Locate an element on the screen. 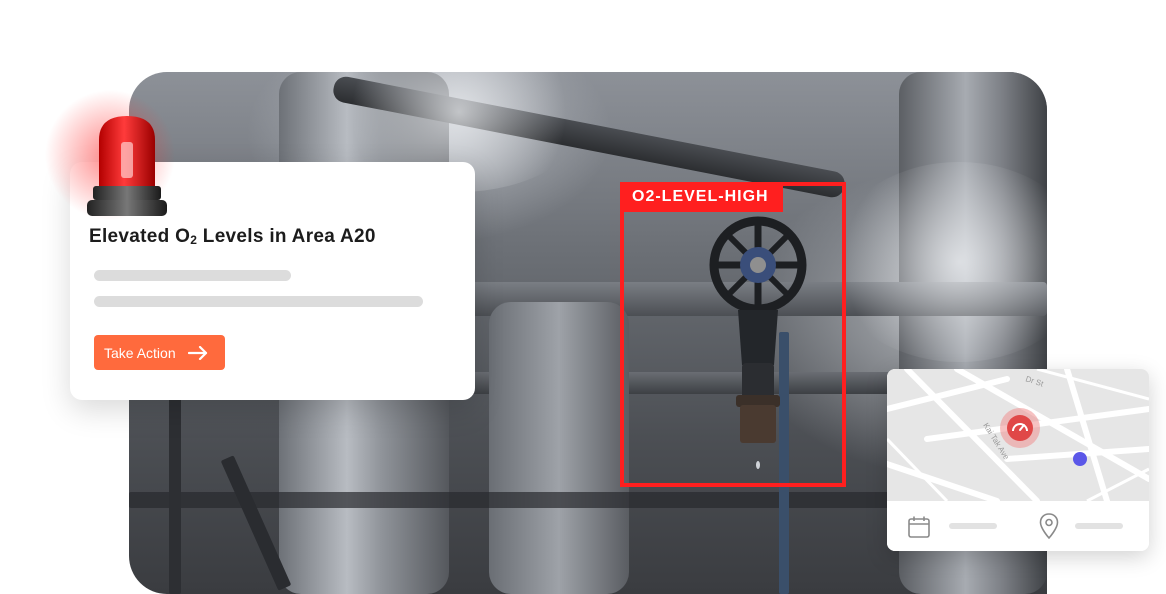 This screenshot has width=1166, height=594. detection-label: O2-LEVEL-HIGH is located at coordinates (701, 197).